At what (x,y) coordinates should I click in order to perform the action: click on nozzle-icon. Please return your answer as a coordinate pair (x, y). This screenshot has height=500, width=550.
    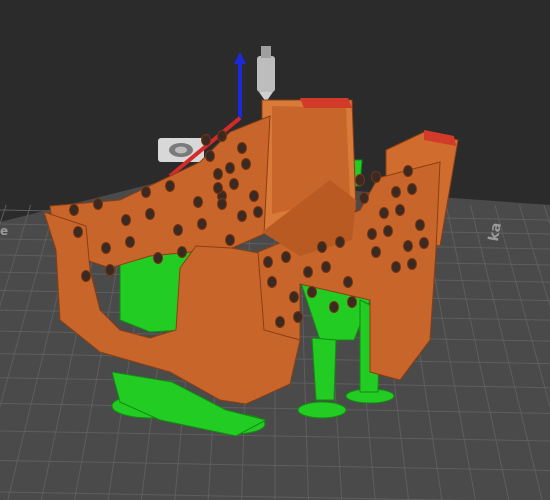
    Looking at the image, I should click on (266, 74).